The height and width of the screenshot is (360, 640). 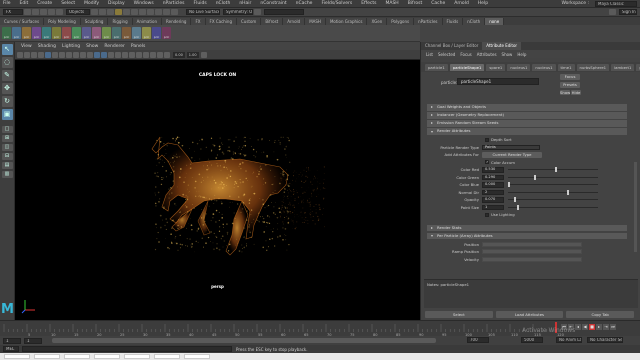 What do you see at coordinates (585, 327) in the screenshot?
I see `play-backwards-icon: ◀` at bounding box center [585, 327].